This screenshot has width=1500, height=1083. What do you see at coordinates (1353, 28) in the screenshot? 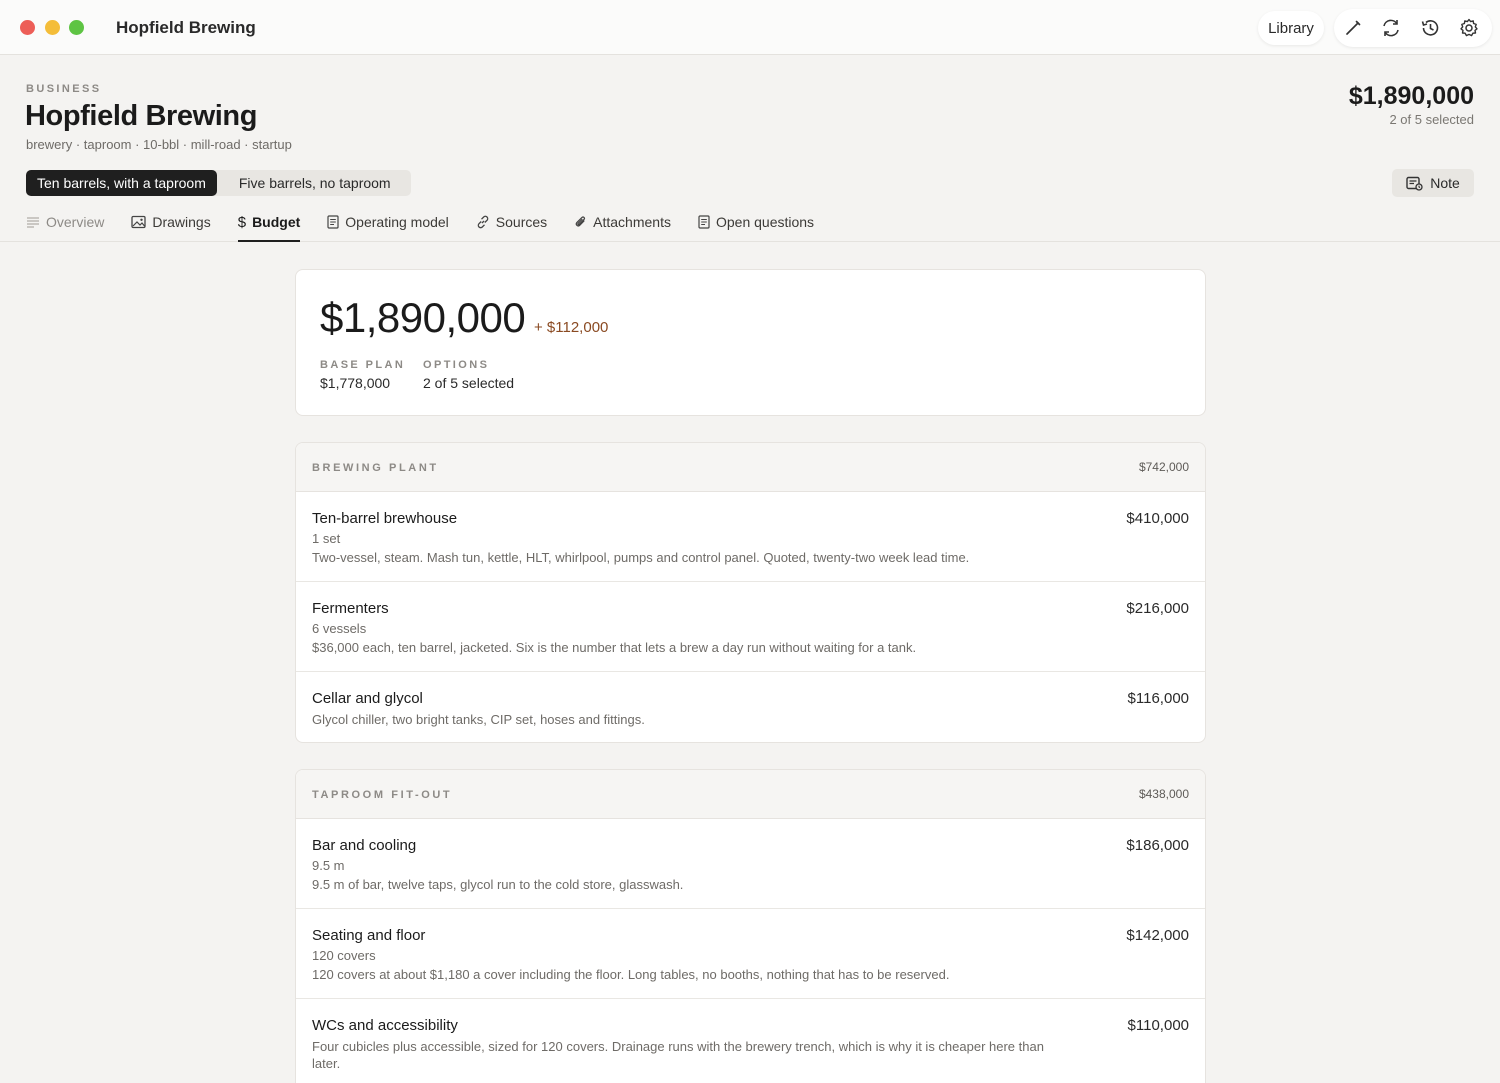
I see `pencil-icon` at bounding box center [1353, 28].